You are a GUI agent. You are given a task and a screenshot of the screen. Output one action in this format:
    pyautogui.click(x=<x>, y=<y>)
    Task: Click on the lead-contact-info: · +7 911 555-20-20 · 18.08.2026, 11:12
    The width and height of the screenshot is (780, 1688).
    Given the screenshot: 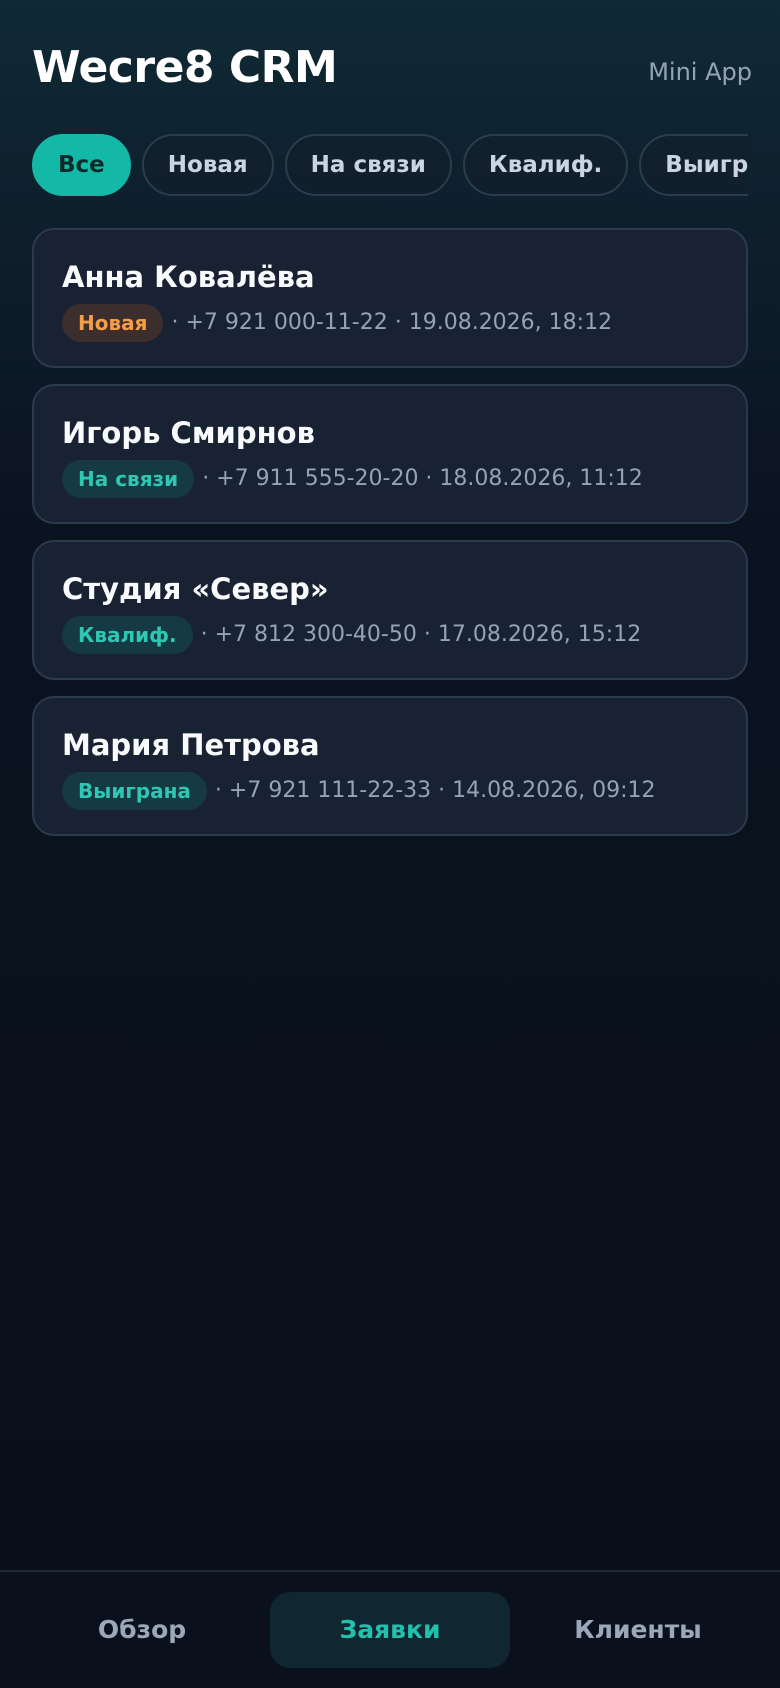 What is the action you would take?
    pyautogui.click(x=422, y=478)
    